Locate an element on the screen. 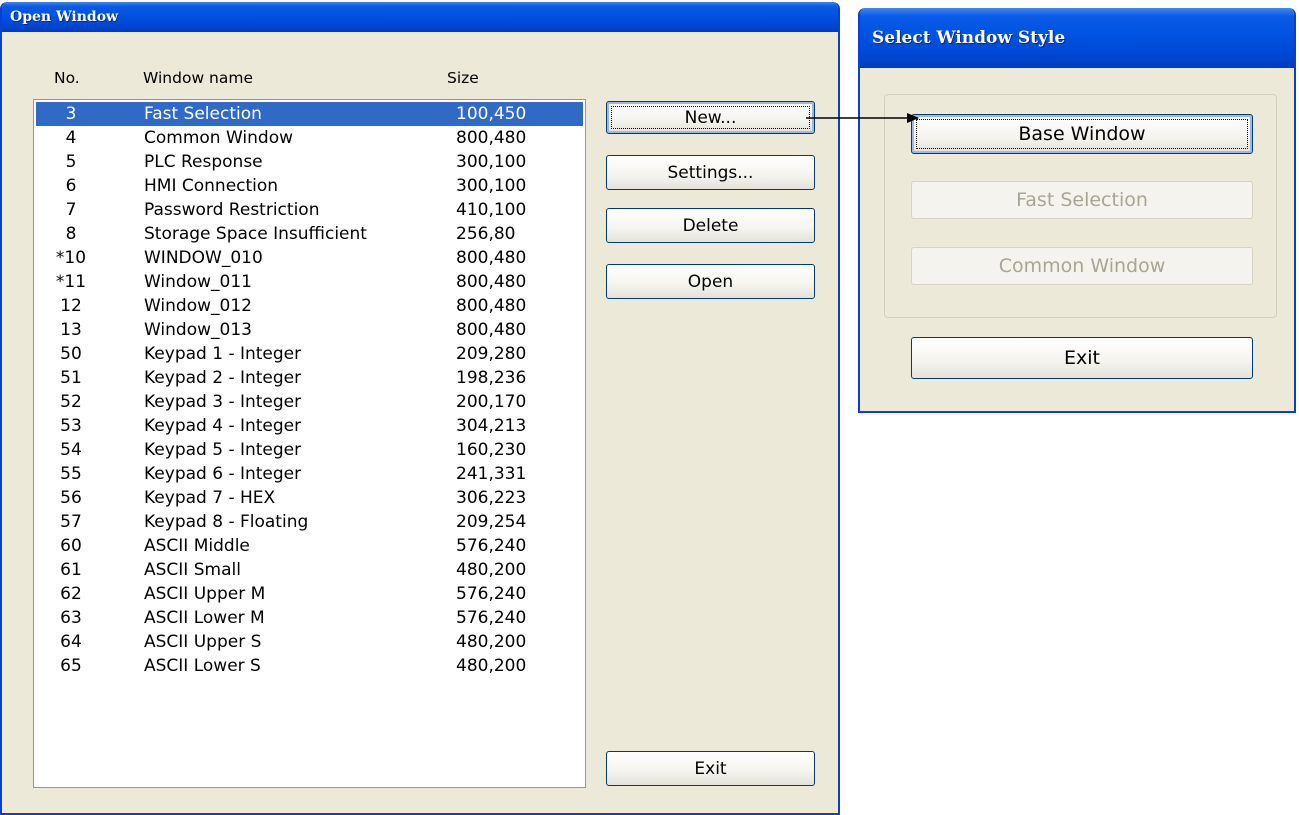  list-item-size: 160,230 is located at coordinates (491, 450).